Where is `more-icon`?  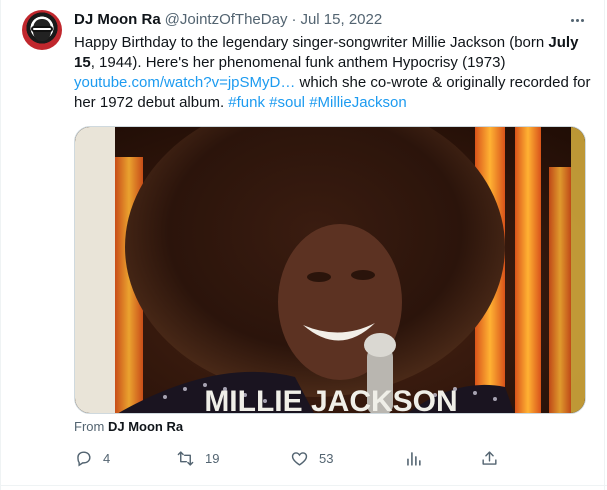 more-icon is located at coordinates (577, 20).